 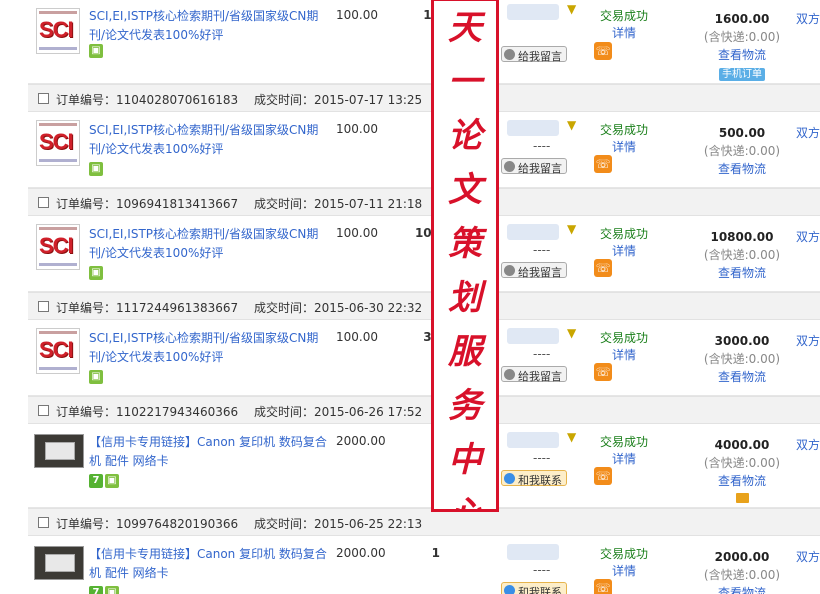 What do you see at coordinates (742, 74) in the screenshot?
I see `mobile-order-badge: 手机订单` at bounding box center [742, 74].